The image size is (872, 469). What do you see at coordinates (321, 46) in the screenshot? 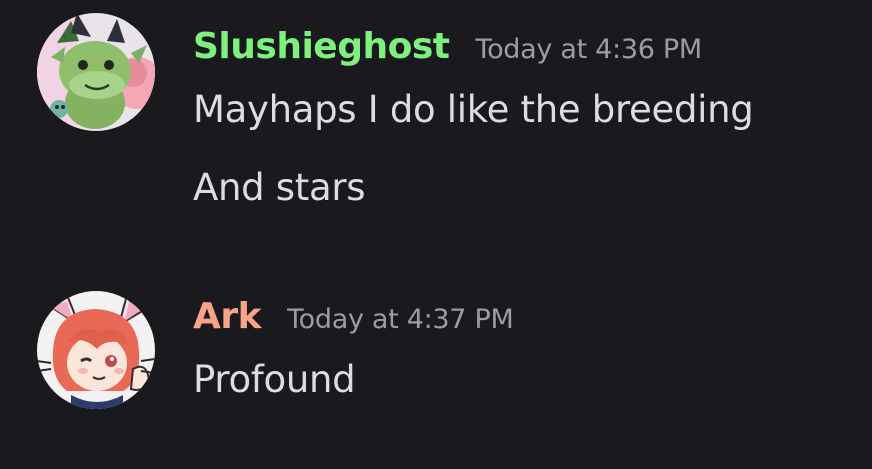
I see `username: Slushieghost` at bounding box center [321, 46].